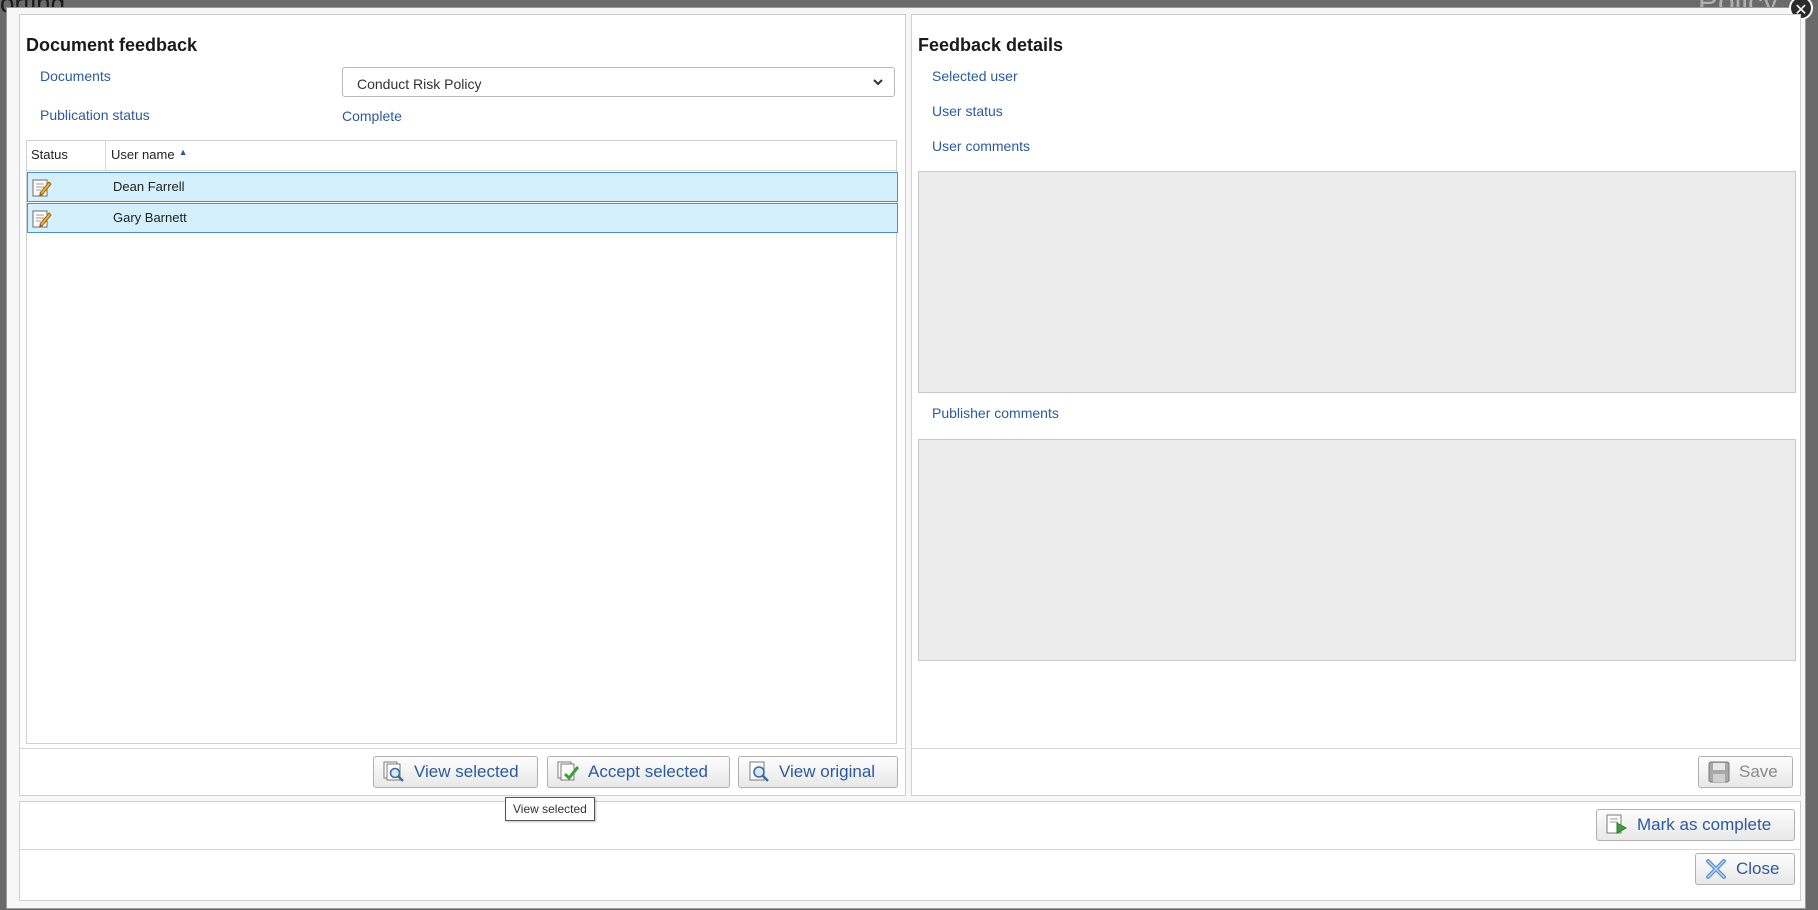 The width and height of the screenshot is (1818, 910). Describe the element at coordinates (112, 45) in the screenshot. I see `document-feedback-title: Document feedback` at that location.